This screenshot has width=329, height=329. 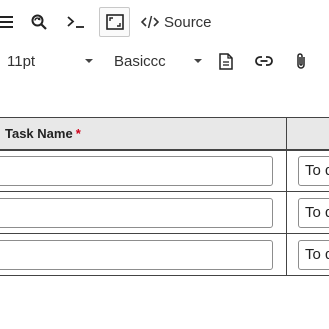 I want to click on fullscreen-button, so click(x=114, y=22).